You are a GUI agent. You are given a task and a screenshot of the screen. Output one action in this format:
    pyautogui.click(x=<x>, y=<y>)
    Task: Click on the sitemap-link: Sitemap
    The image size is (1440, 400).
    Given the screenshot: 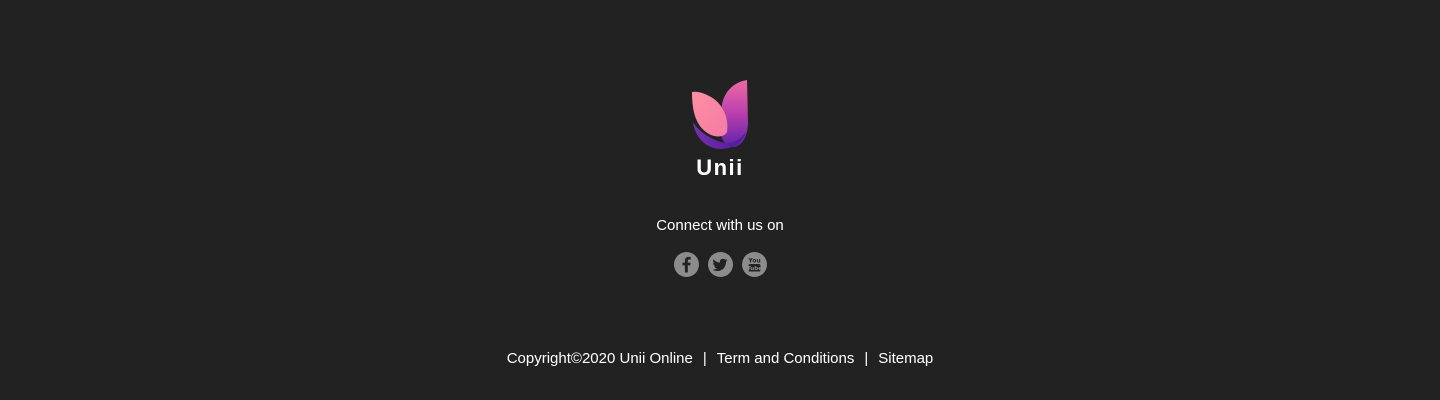 What is the action you would take?
    pyautogui.click(x=905, y=359)
    